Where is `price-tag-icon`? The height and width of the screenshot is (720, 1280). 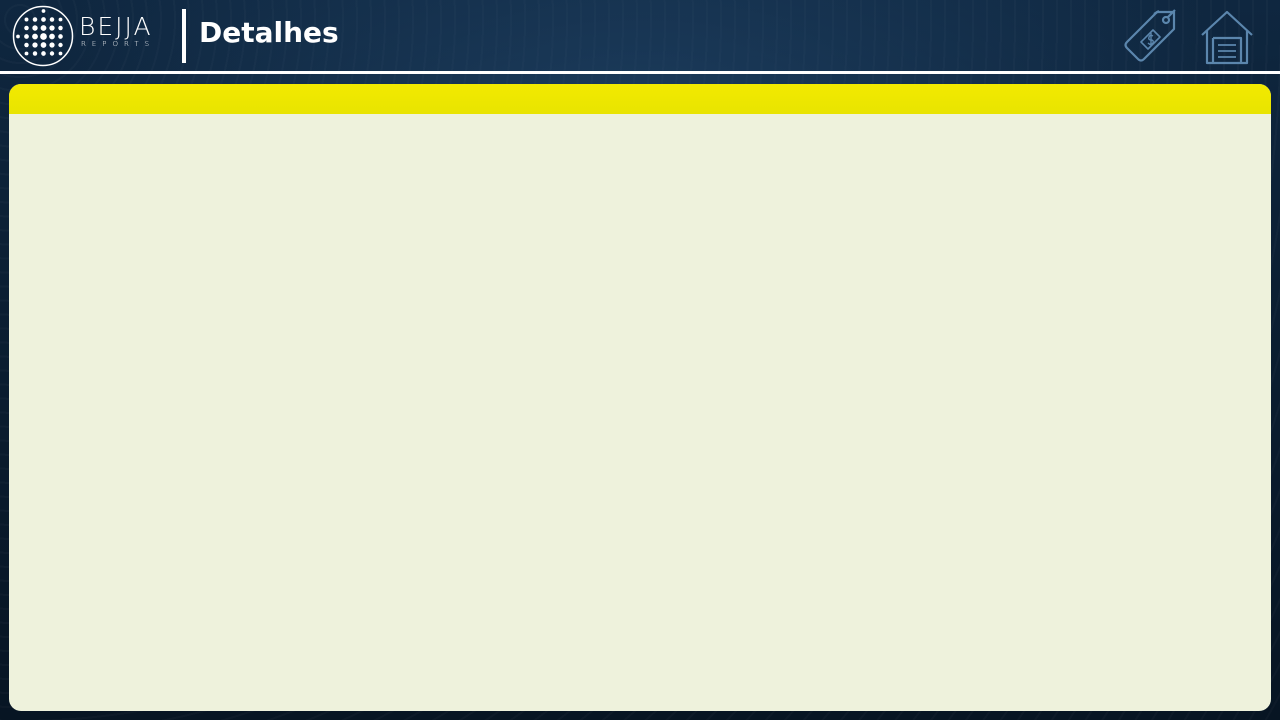
price-tag-icon is located at coordinates (1150, 35).